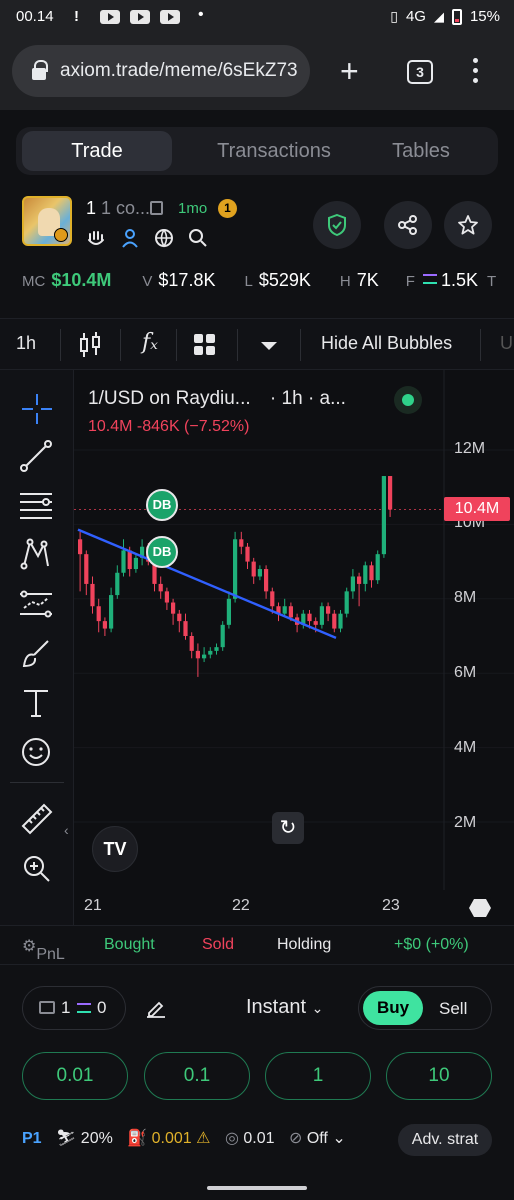 Image resolution: width=514 pixels, height=1200 pixels. Describe the element at coordinates (171, 1138) in the screenshot. I see `priority-fee-value: 0.001` at that location.